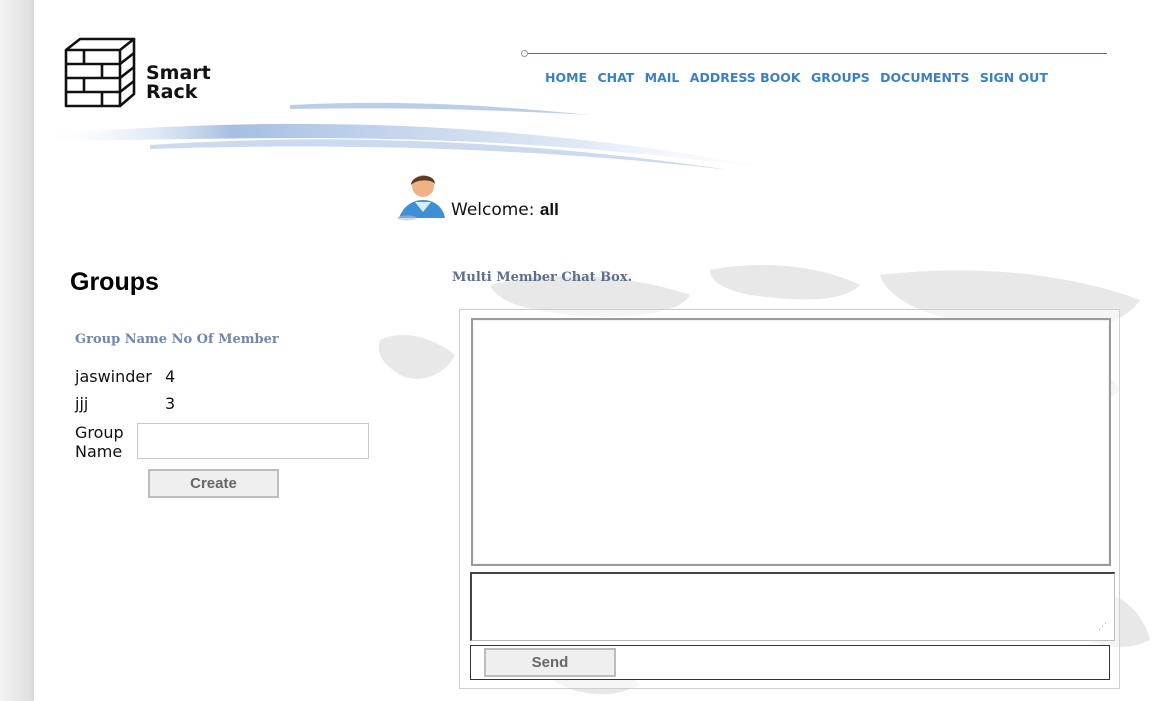  I want to click on nav-sign-out: SIGN OUT, so click(1014, 77).